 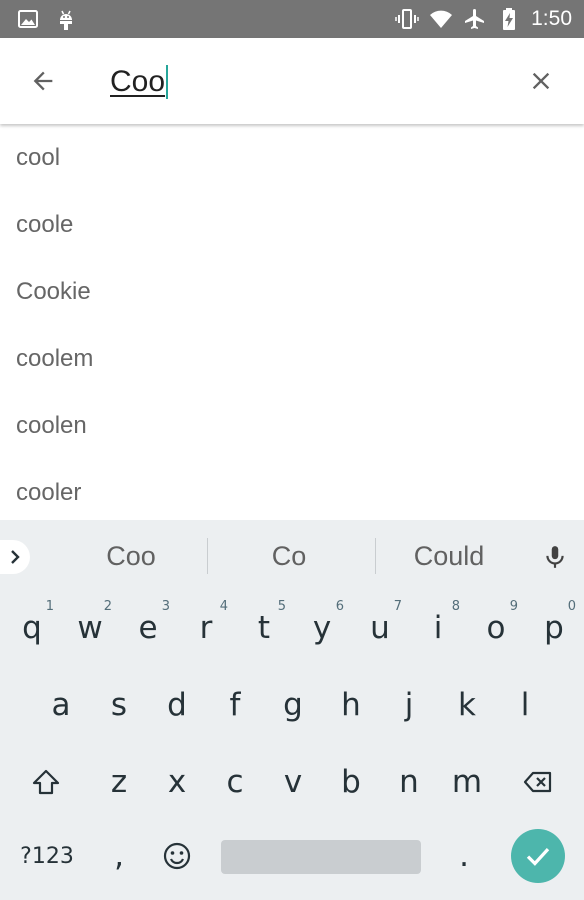 What do you see at coordinates (292, 291) in the screenshot?
I see `suggestion-item: Cookie` at bounding box center [292, 291].